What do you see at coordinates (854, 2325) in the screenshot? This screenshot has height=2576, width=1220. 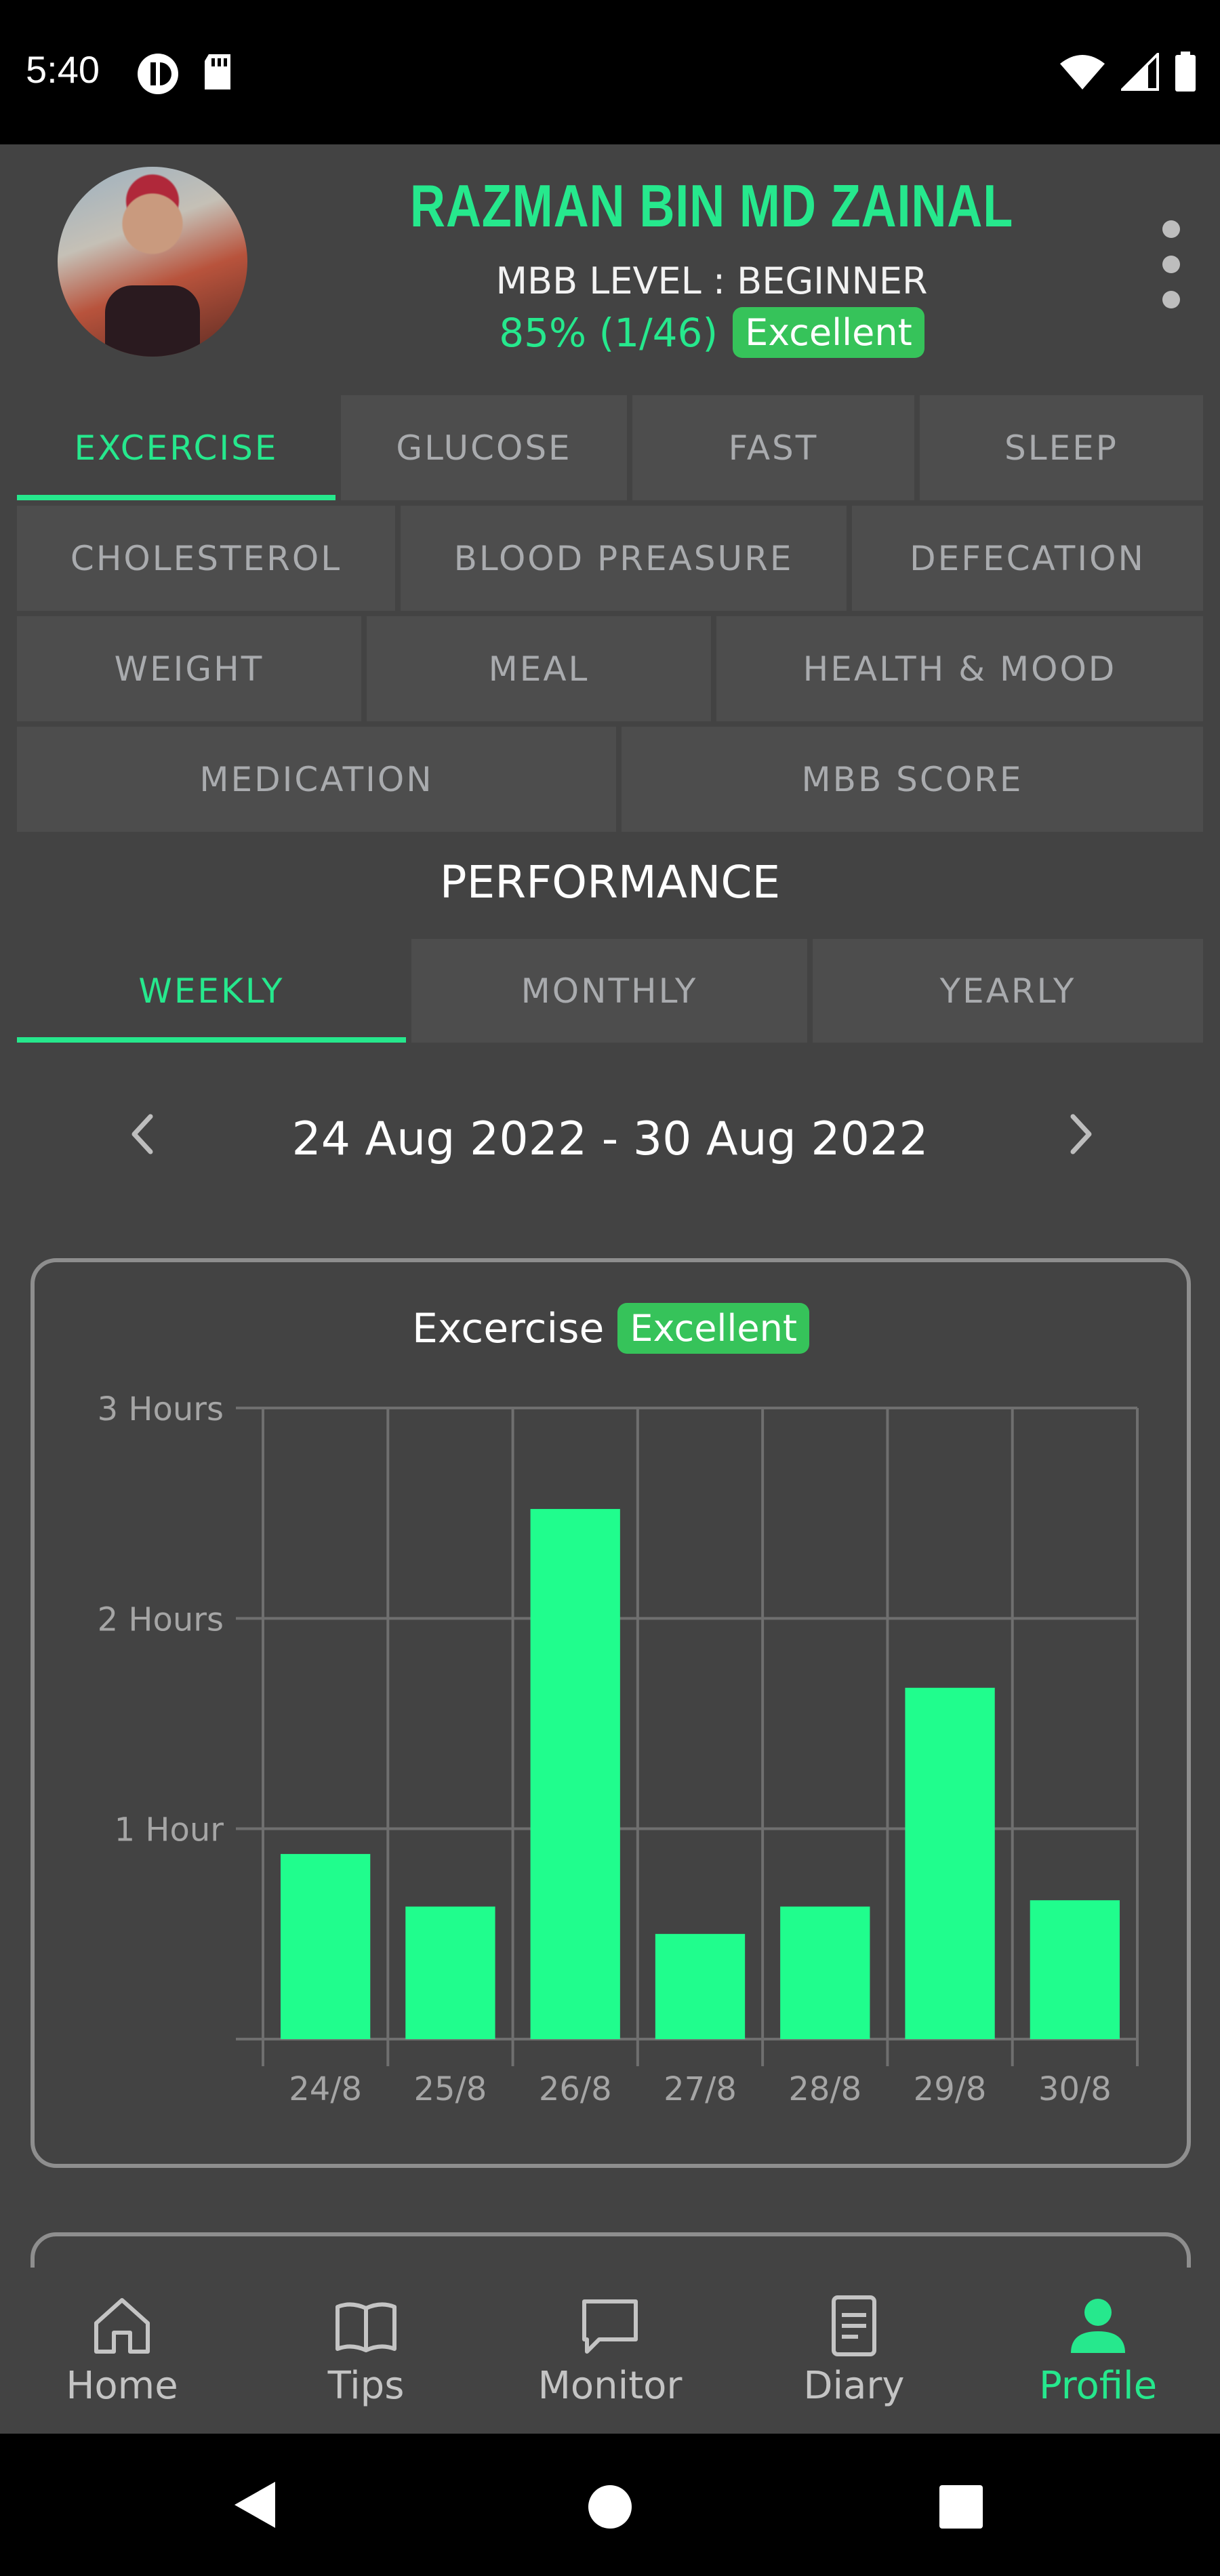 I see `document-icon` at bounding box center [854, 2325].